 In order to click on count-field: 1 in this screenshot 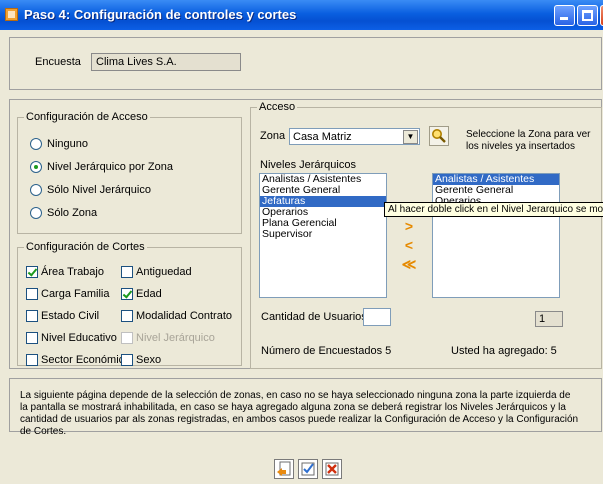, I will do `click(549, 319)`.